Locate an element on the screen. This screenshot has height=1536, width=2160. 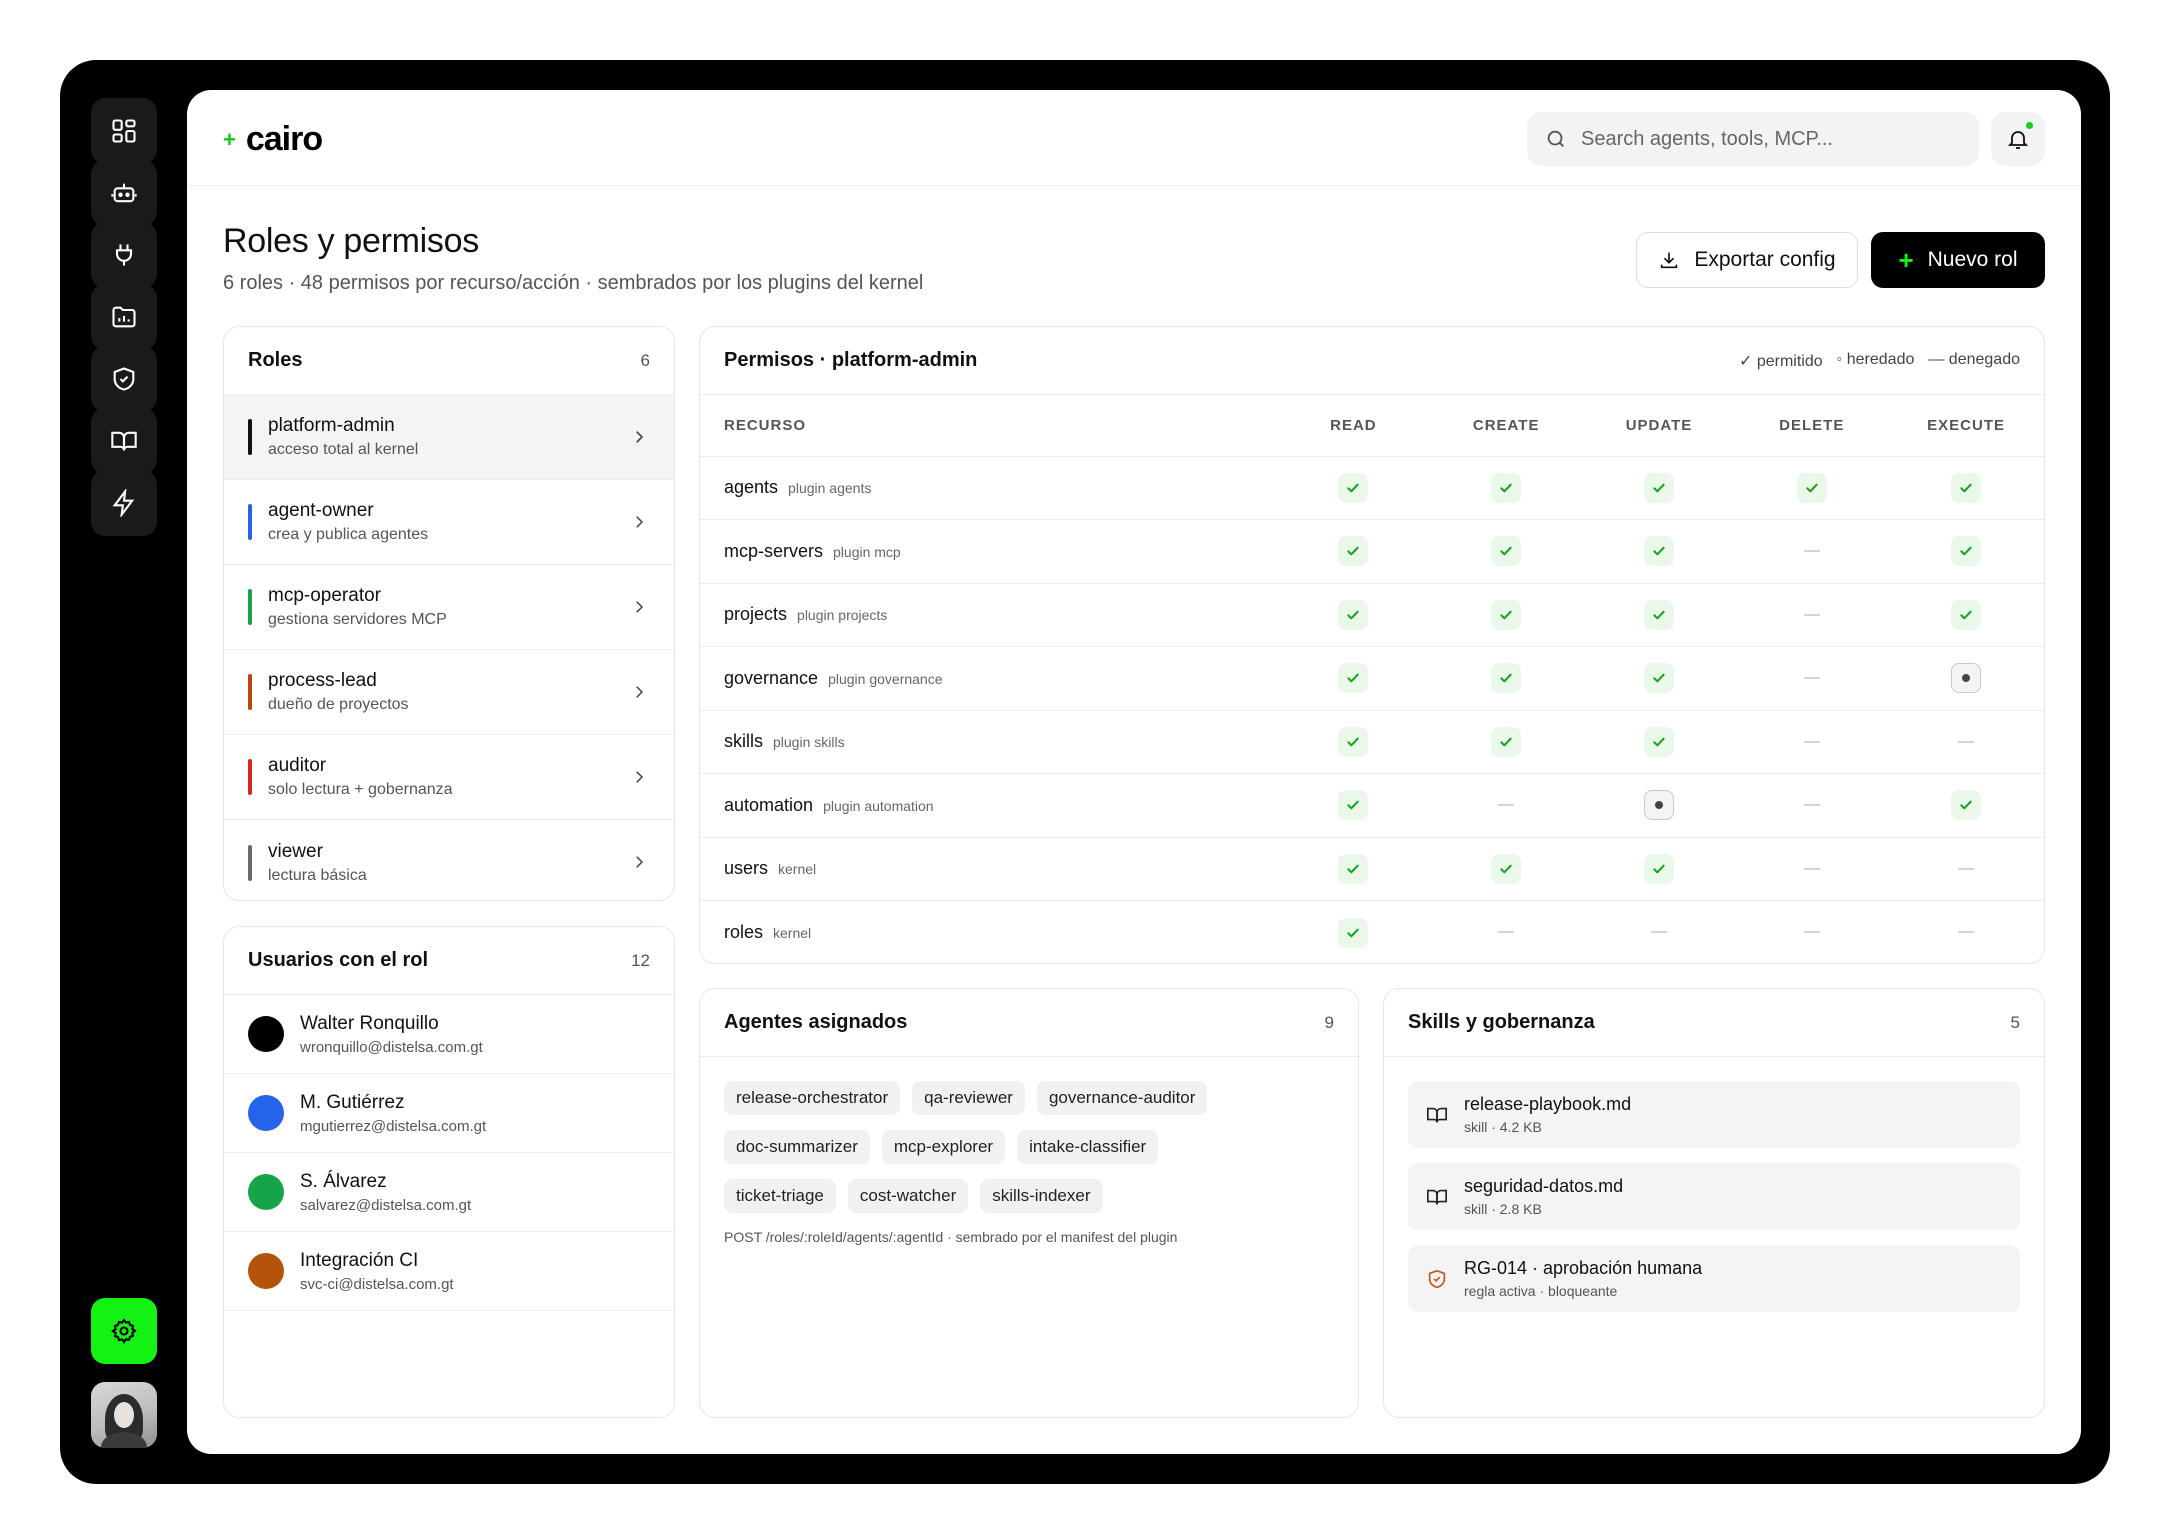
page-title: Roles y permisos is located at coordinates (351, 241).